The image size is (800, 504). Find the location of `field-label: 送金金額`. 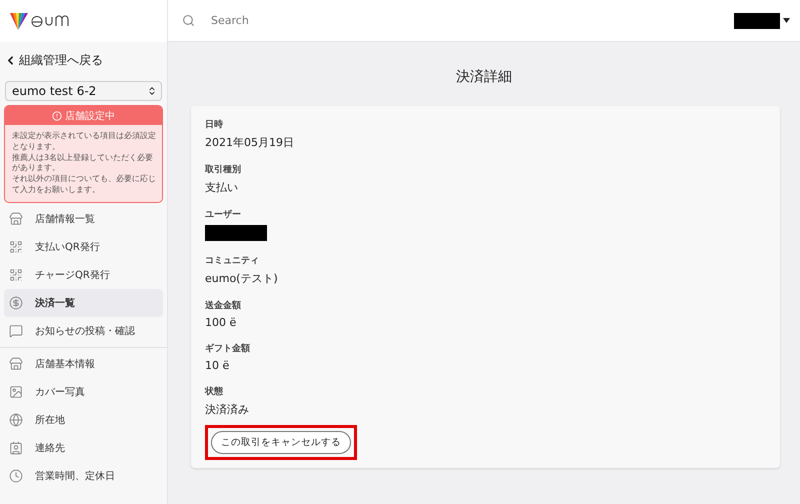

field-label: 送金金額 is located at coordinates (223, 305).